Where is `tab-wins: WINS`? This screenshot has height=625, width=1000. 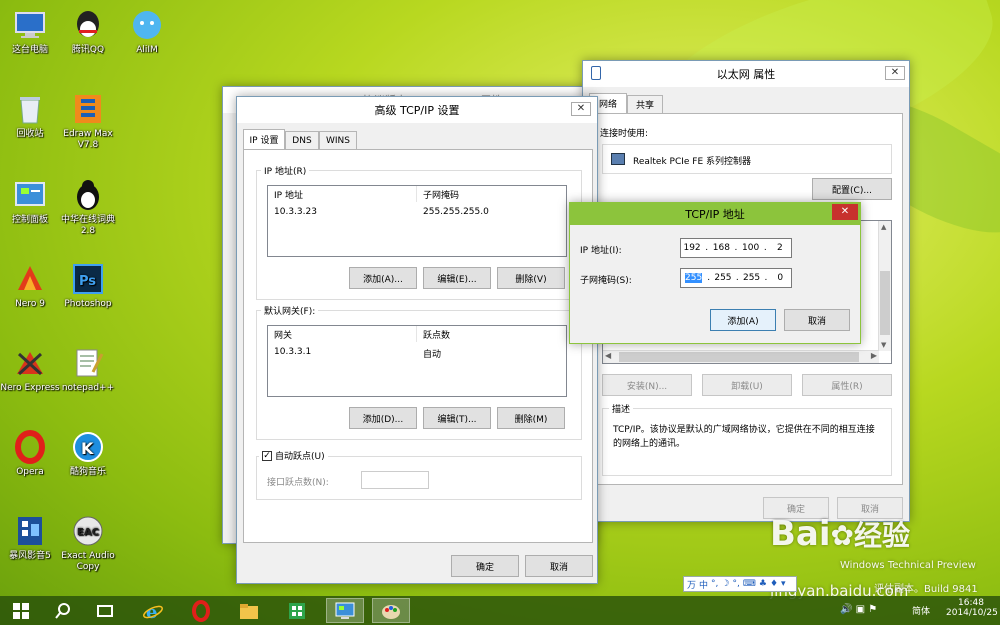 tab-wins: WINS is located at coordinates (338, 140).